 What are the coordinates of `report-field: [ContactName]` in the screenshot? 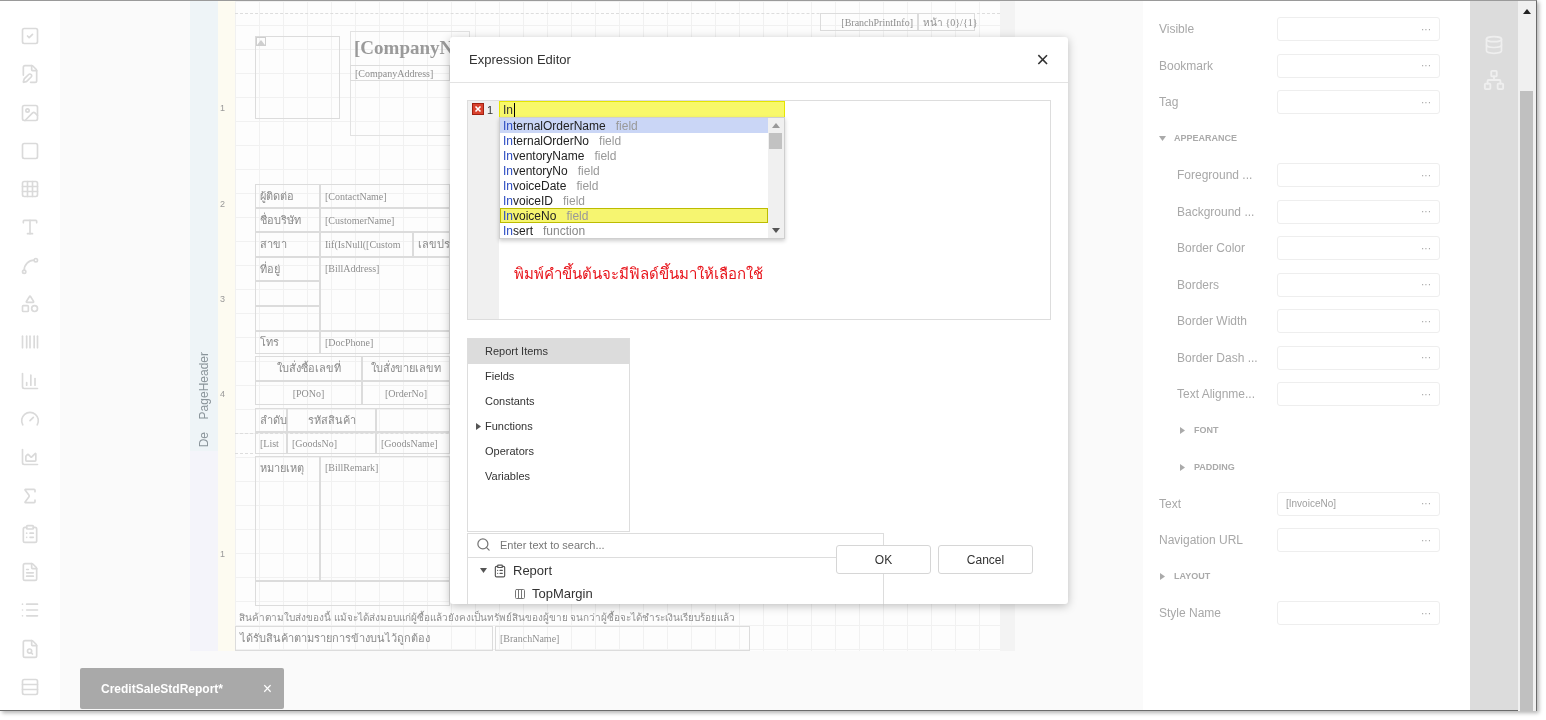 It's located at (385, 196).